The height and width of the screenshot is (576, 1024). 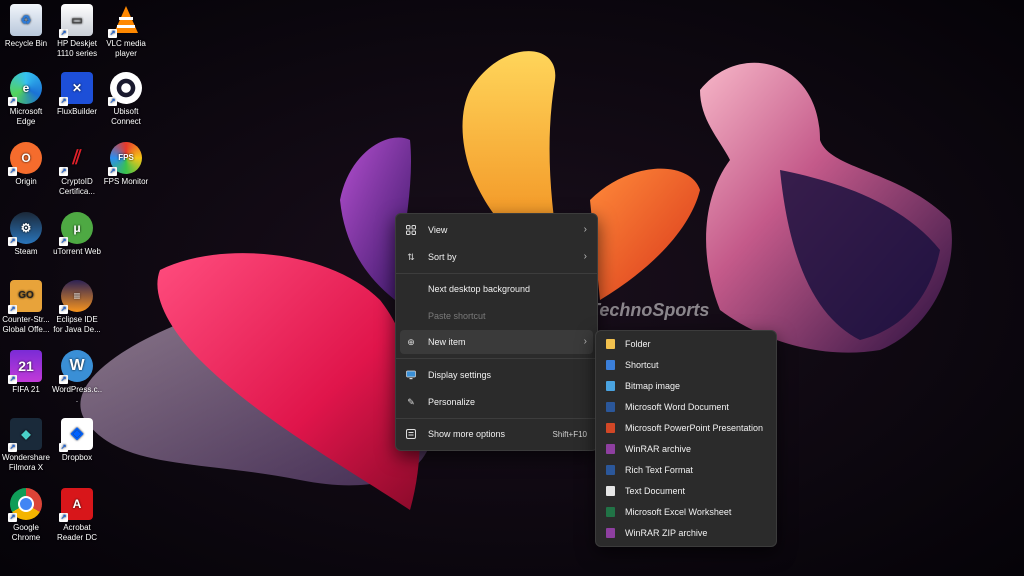 I want to click on display-icon, so click(x=411, y=375).